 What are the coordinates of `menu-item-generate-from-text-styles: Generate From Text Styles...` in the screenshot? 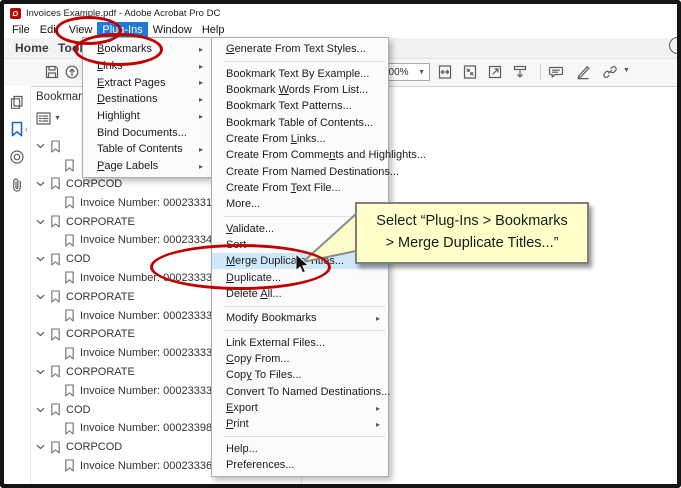 It's located at (300, 49).